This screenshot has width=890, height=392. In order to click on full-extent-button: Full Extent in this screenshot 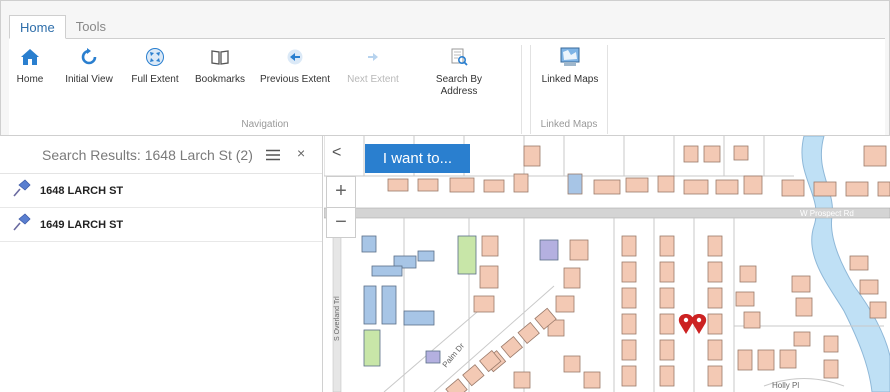, I will do `click(155, 65)`.